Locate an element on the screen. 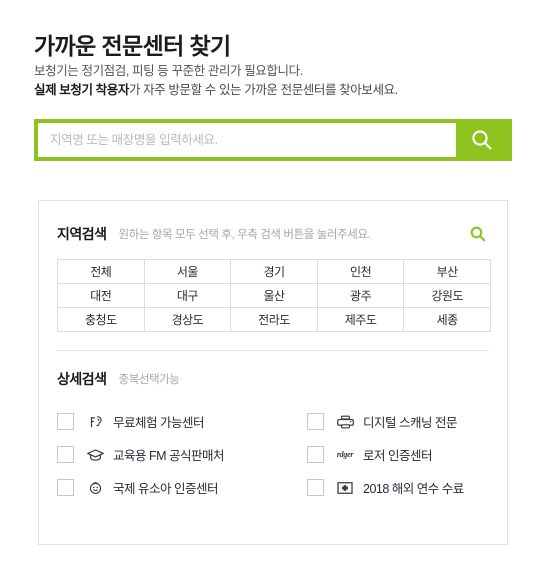  detail-option-fm-dealer: 교육용 FM 공식판매처 is located at coordinates (182, 454).